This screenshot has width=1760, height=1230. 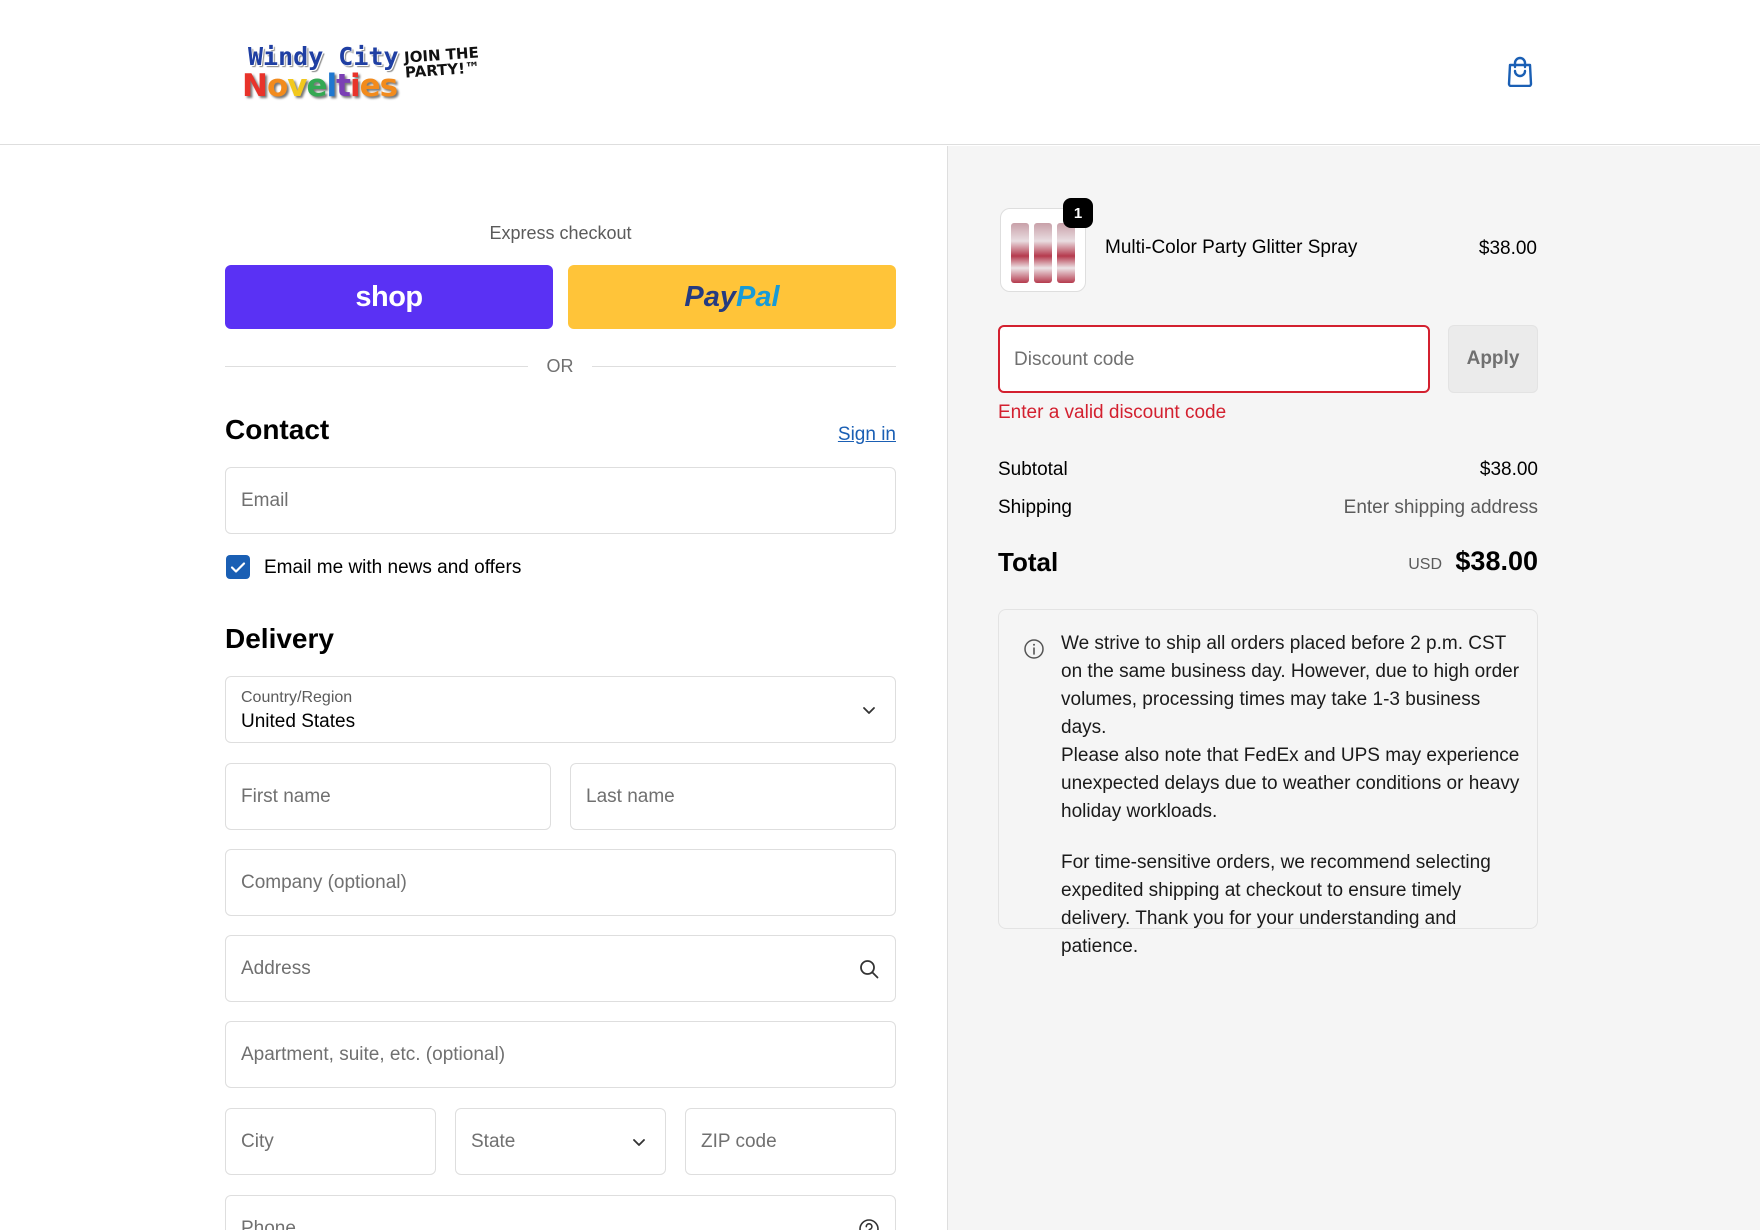 What do you see at coordinates (733, 796) in the screenshot?
I see `last-name-field: Last name` at bounding box center [733, 796].